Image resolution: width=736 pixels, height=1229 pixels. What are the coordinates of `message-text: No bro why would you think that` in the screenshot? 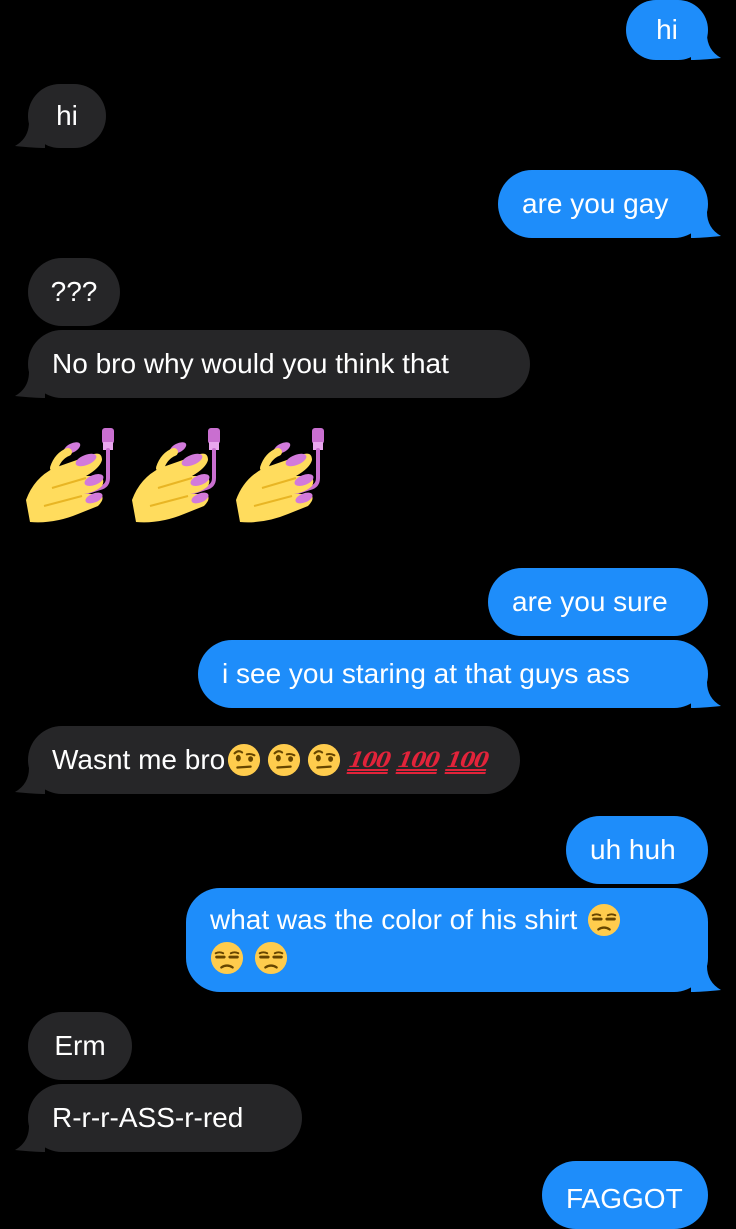 It's located at (250, 363).